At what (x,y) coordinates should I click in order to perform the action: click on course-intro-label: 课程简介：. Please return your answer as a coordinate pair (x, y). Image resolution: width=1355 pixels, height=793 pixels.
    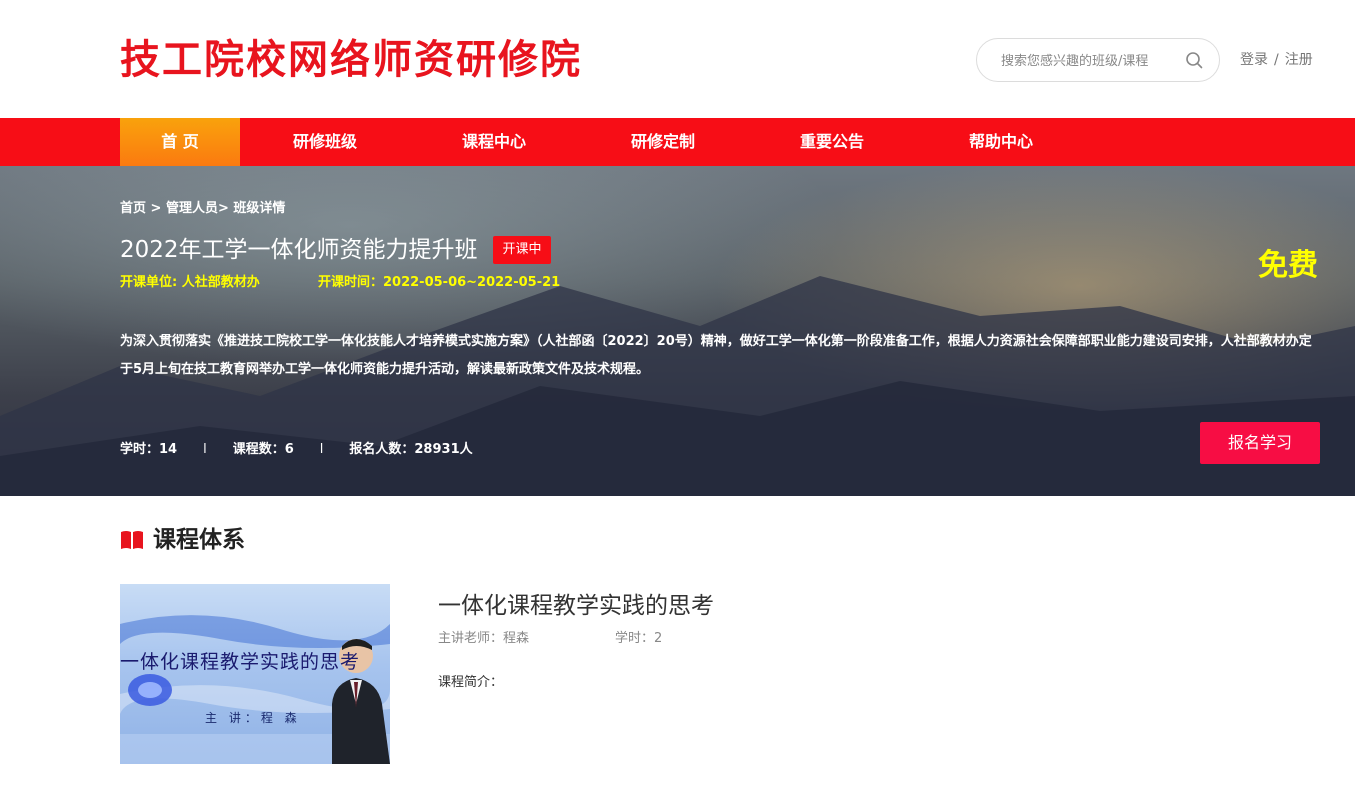
    Looking at the image, I should click on (471, 682).